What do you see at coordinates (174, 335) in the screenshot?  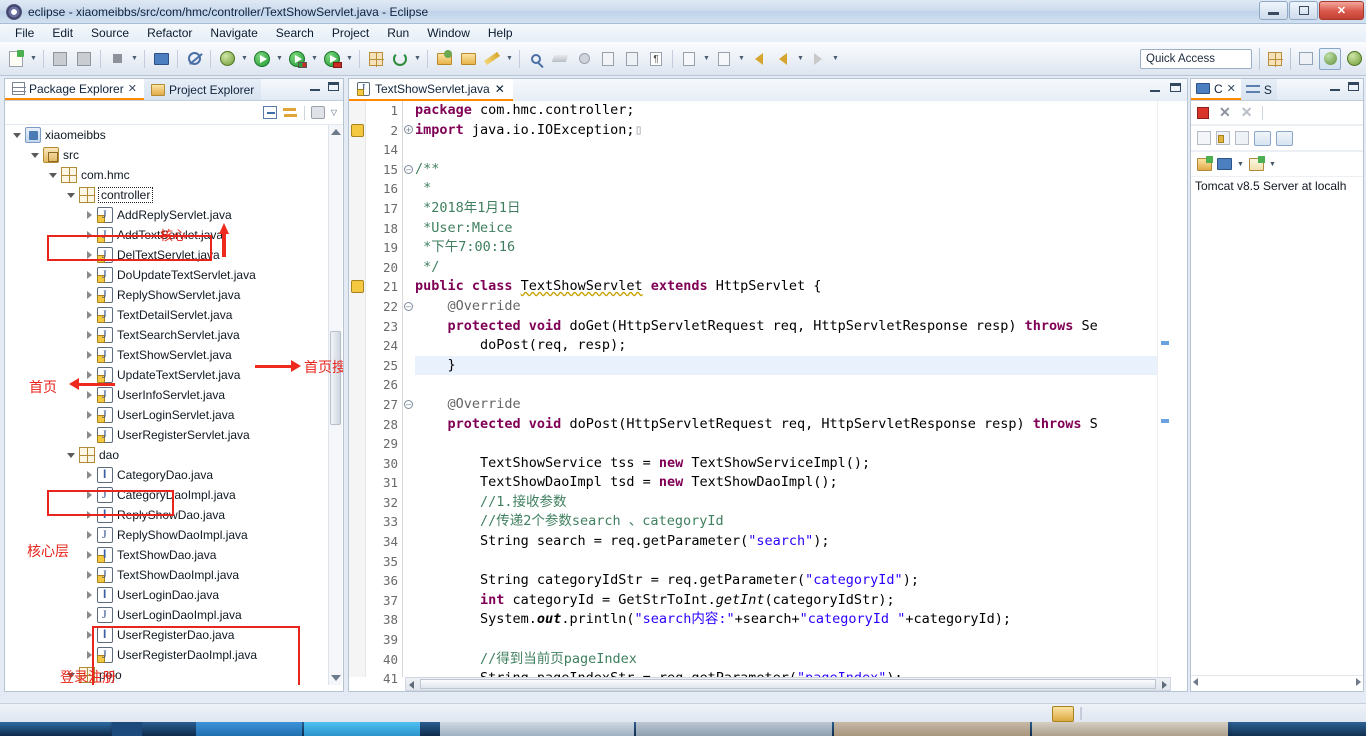 I see `tree-item-textsearchservlet-java: TextSearchServlet.java` at bounding box center [174, 335].